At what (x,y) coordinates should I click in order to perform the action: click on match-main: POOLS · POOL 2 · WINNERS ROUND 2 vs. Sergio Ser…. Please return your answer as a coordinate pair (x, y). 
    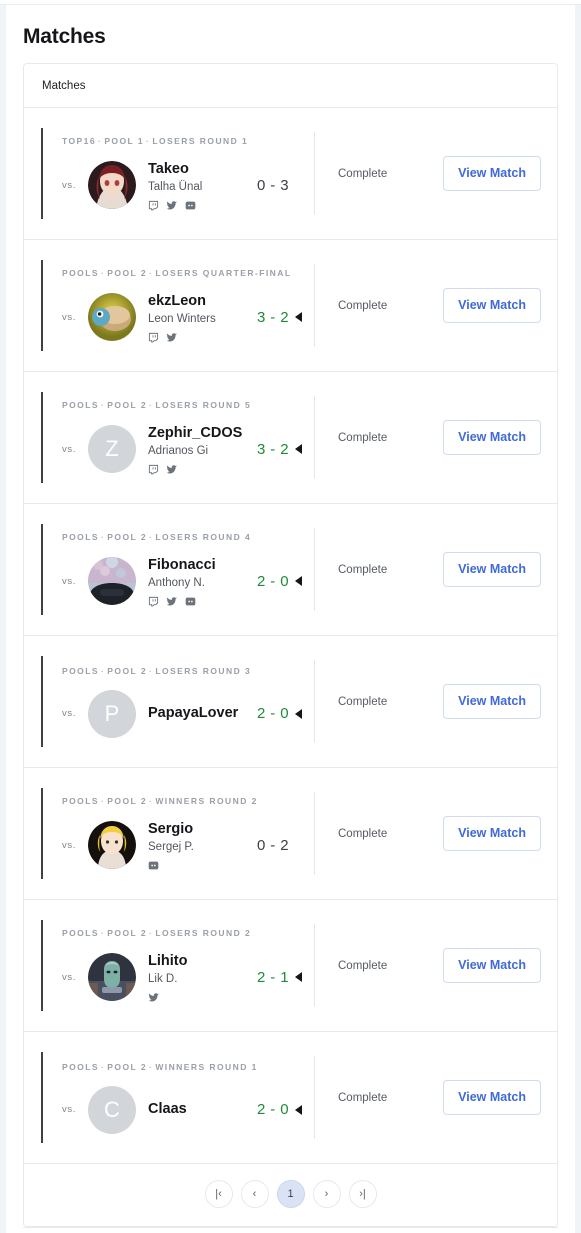
    Looking at the image, I should click on (174, 833).